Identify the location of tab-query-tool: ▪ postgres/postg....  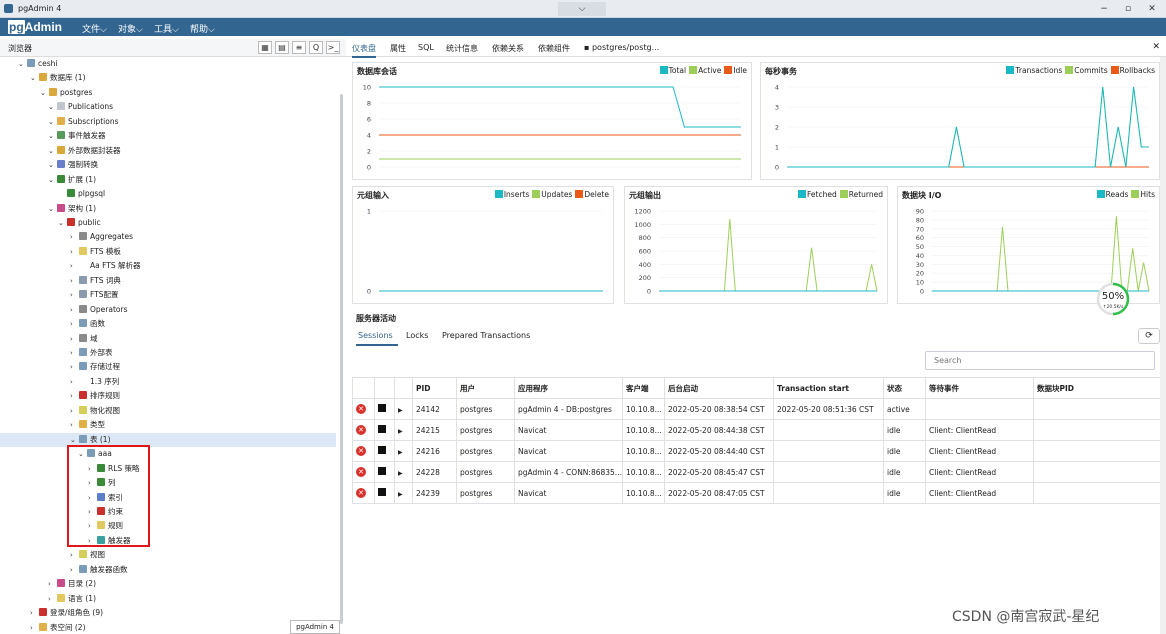
(621, 47).